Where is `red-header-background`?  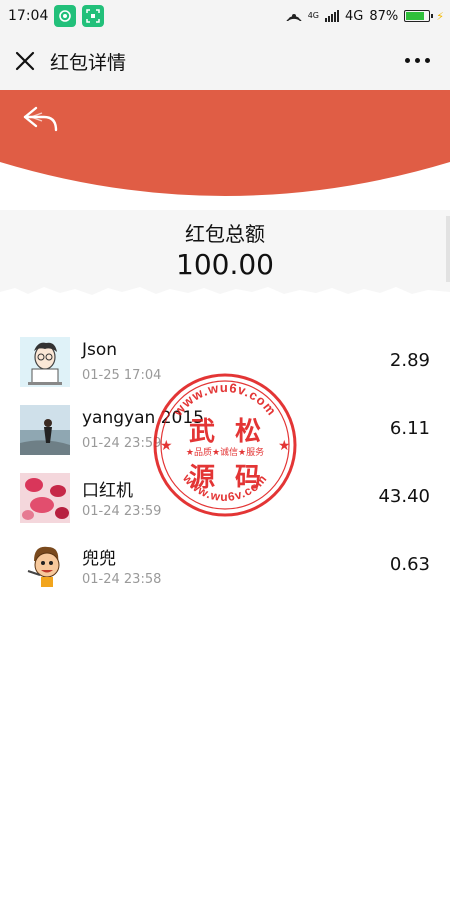
red-header-background is located at coordinates (225, 143).